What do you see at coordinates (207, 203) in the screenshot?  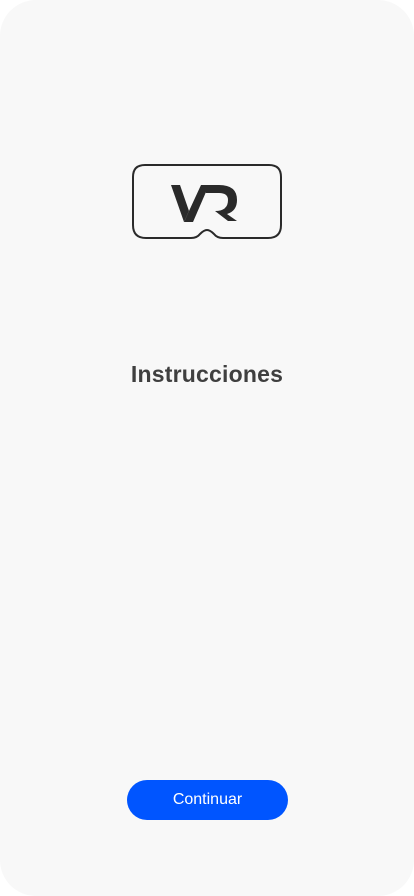 I see `vr-headset-icon` at bounding box center [207, 203].